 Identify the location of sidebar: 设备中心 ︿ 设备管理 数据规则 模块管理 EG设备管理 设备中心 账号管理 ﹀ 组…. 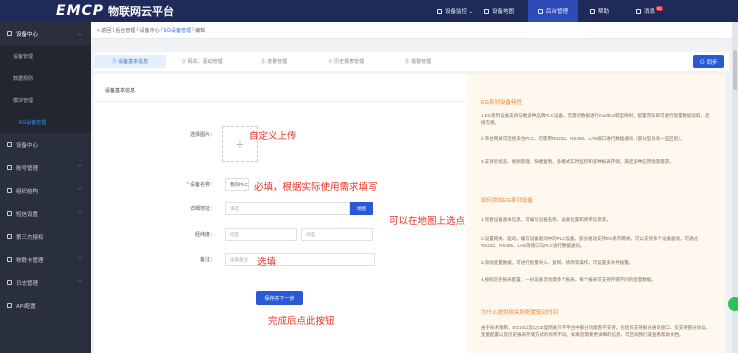
(45, 187).